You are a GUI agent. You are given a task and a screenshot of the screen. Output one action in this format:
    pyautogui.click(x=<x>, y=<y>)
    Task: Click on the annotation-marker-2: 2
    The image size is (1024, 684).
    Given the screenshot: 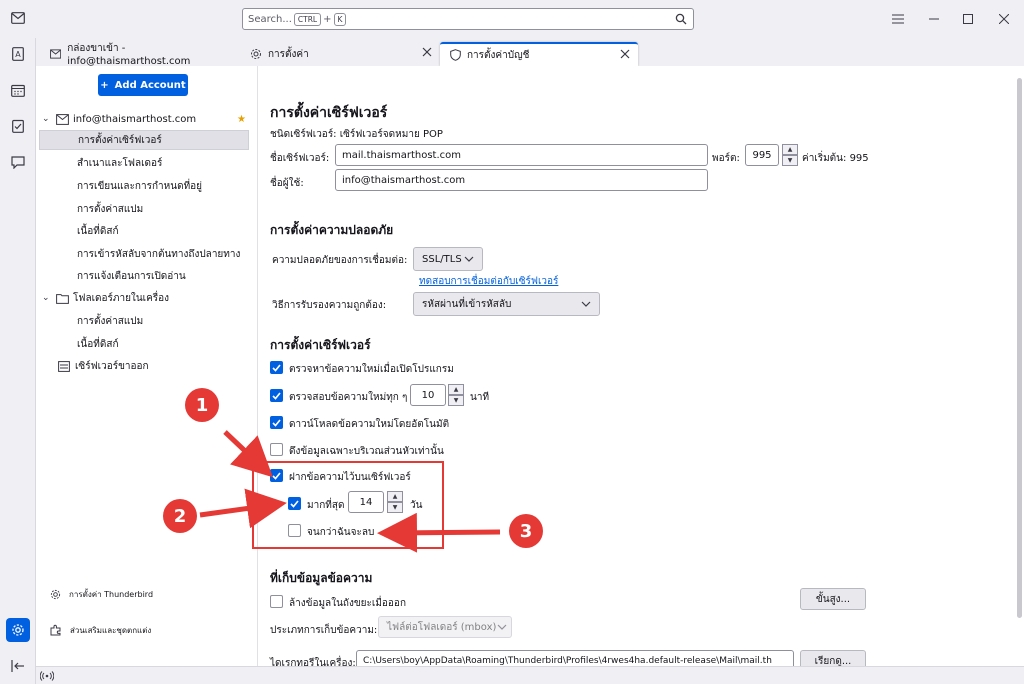 What is the action you would take?
    pyautogui.click(x=180, y=516)
    